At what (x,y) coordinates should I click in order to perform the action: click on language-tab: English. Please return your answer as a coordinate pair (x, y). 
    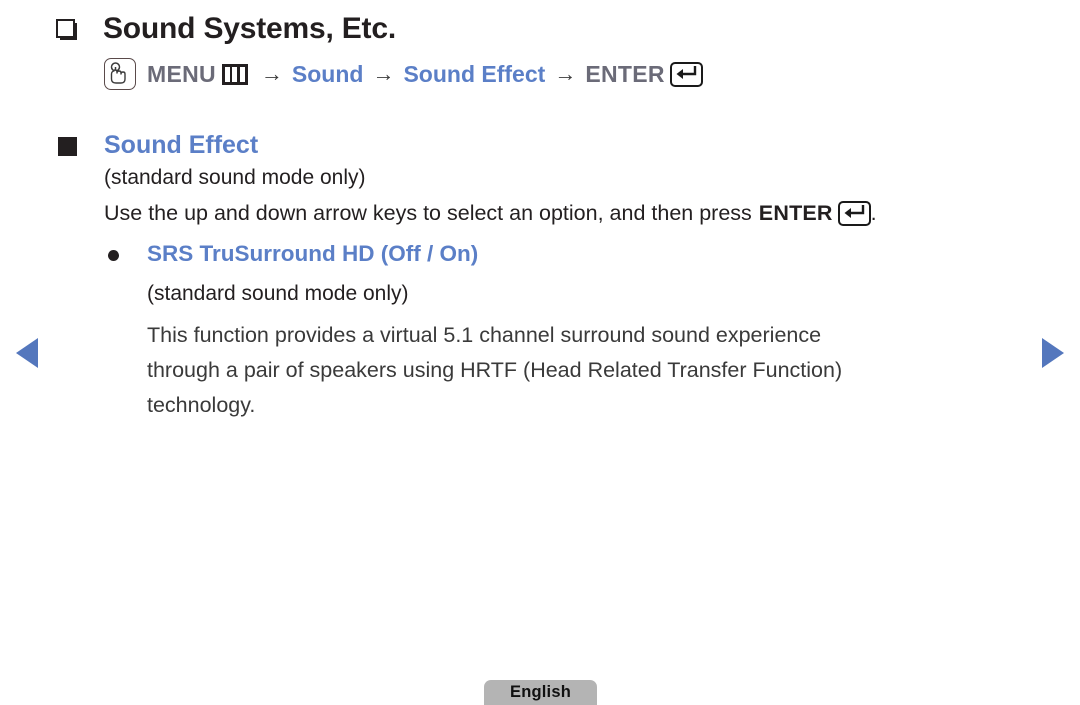
    Looking at the image, I should click on (540, 692).